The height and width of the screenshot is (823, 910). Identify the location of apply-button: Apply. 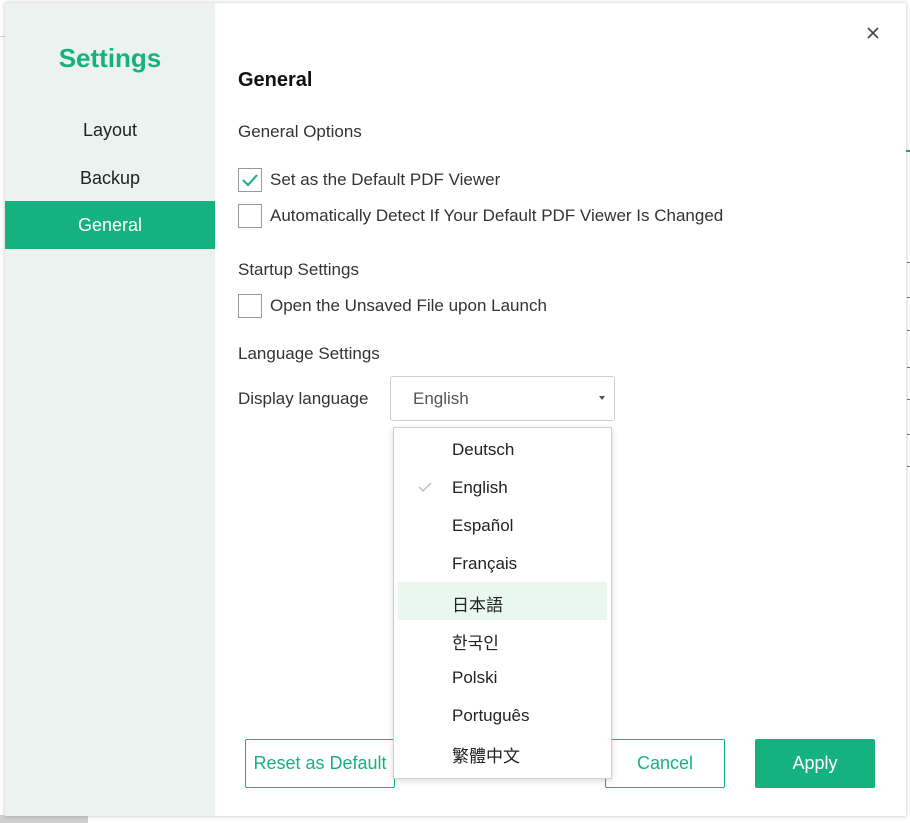
(815, 763).